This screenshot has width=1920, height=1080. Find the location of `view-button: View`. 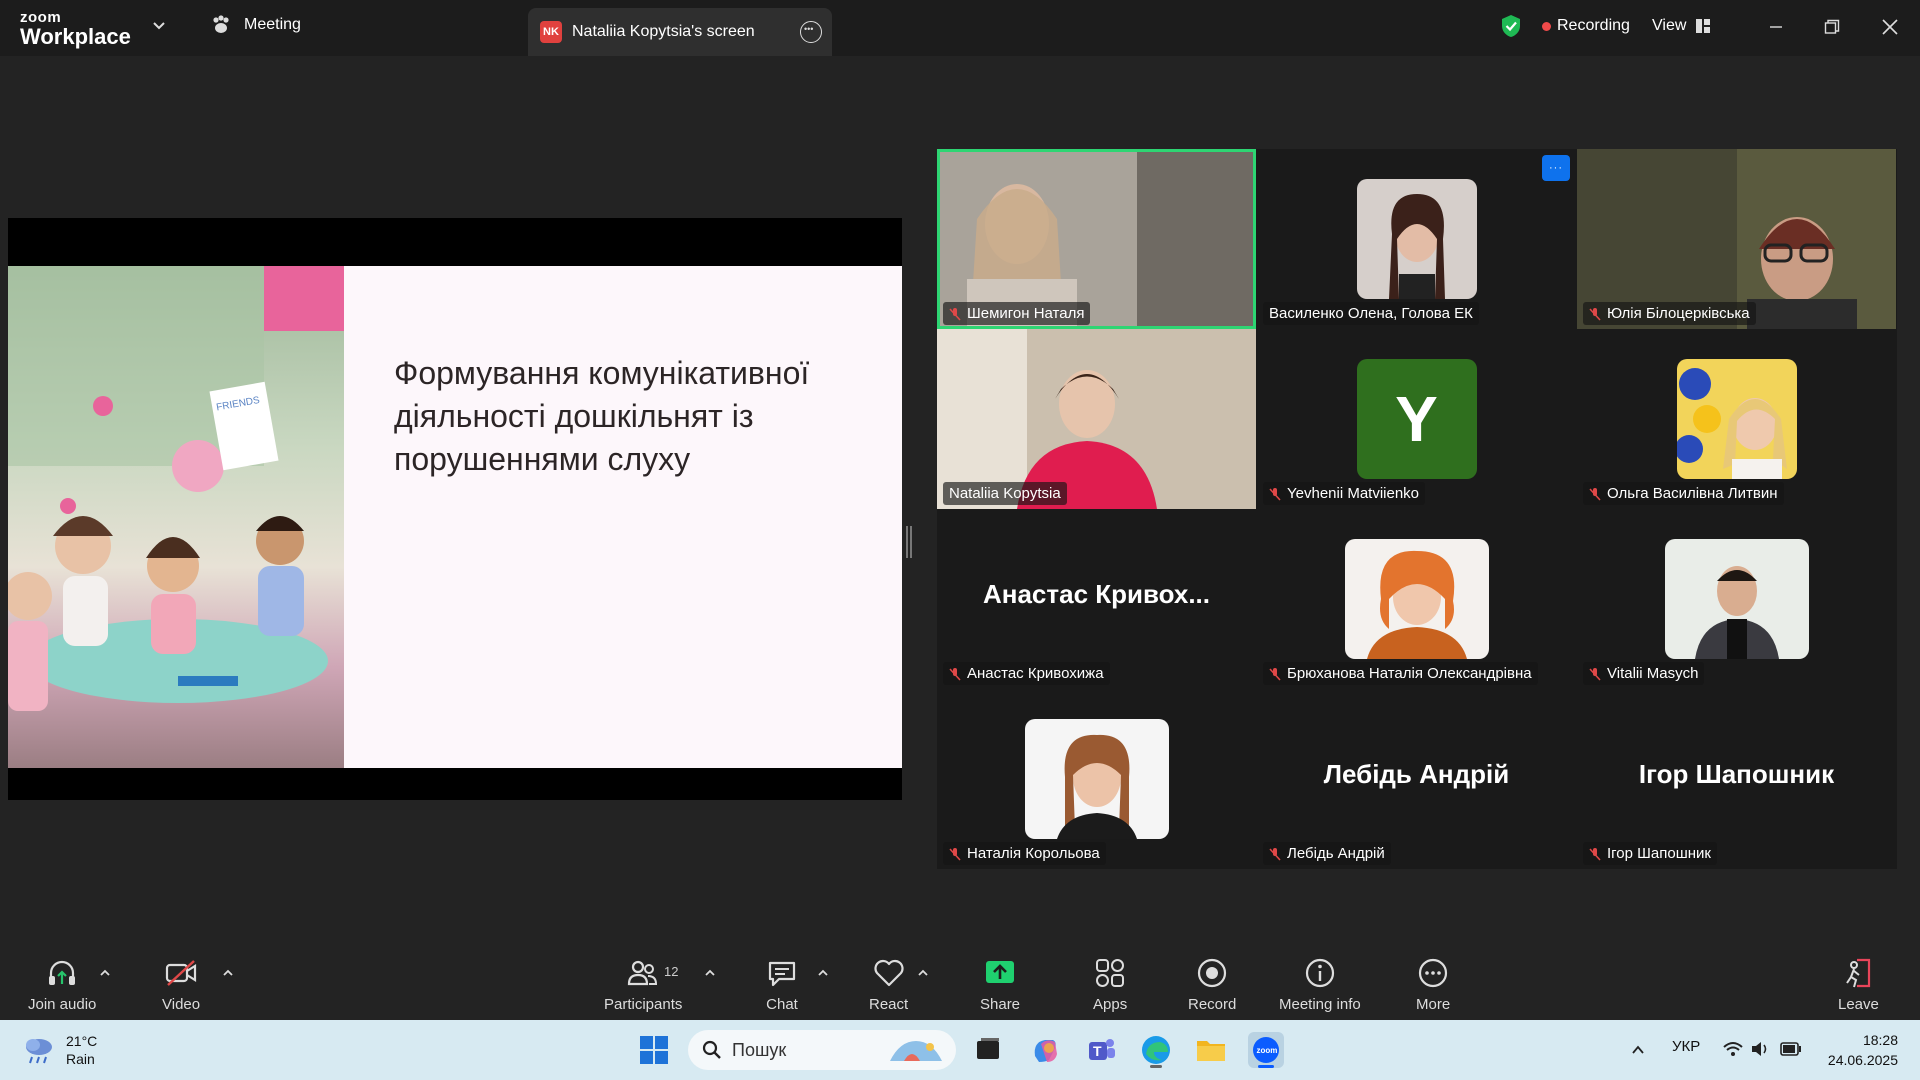

view-button: View is located at coordinates (1681, 26).